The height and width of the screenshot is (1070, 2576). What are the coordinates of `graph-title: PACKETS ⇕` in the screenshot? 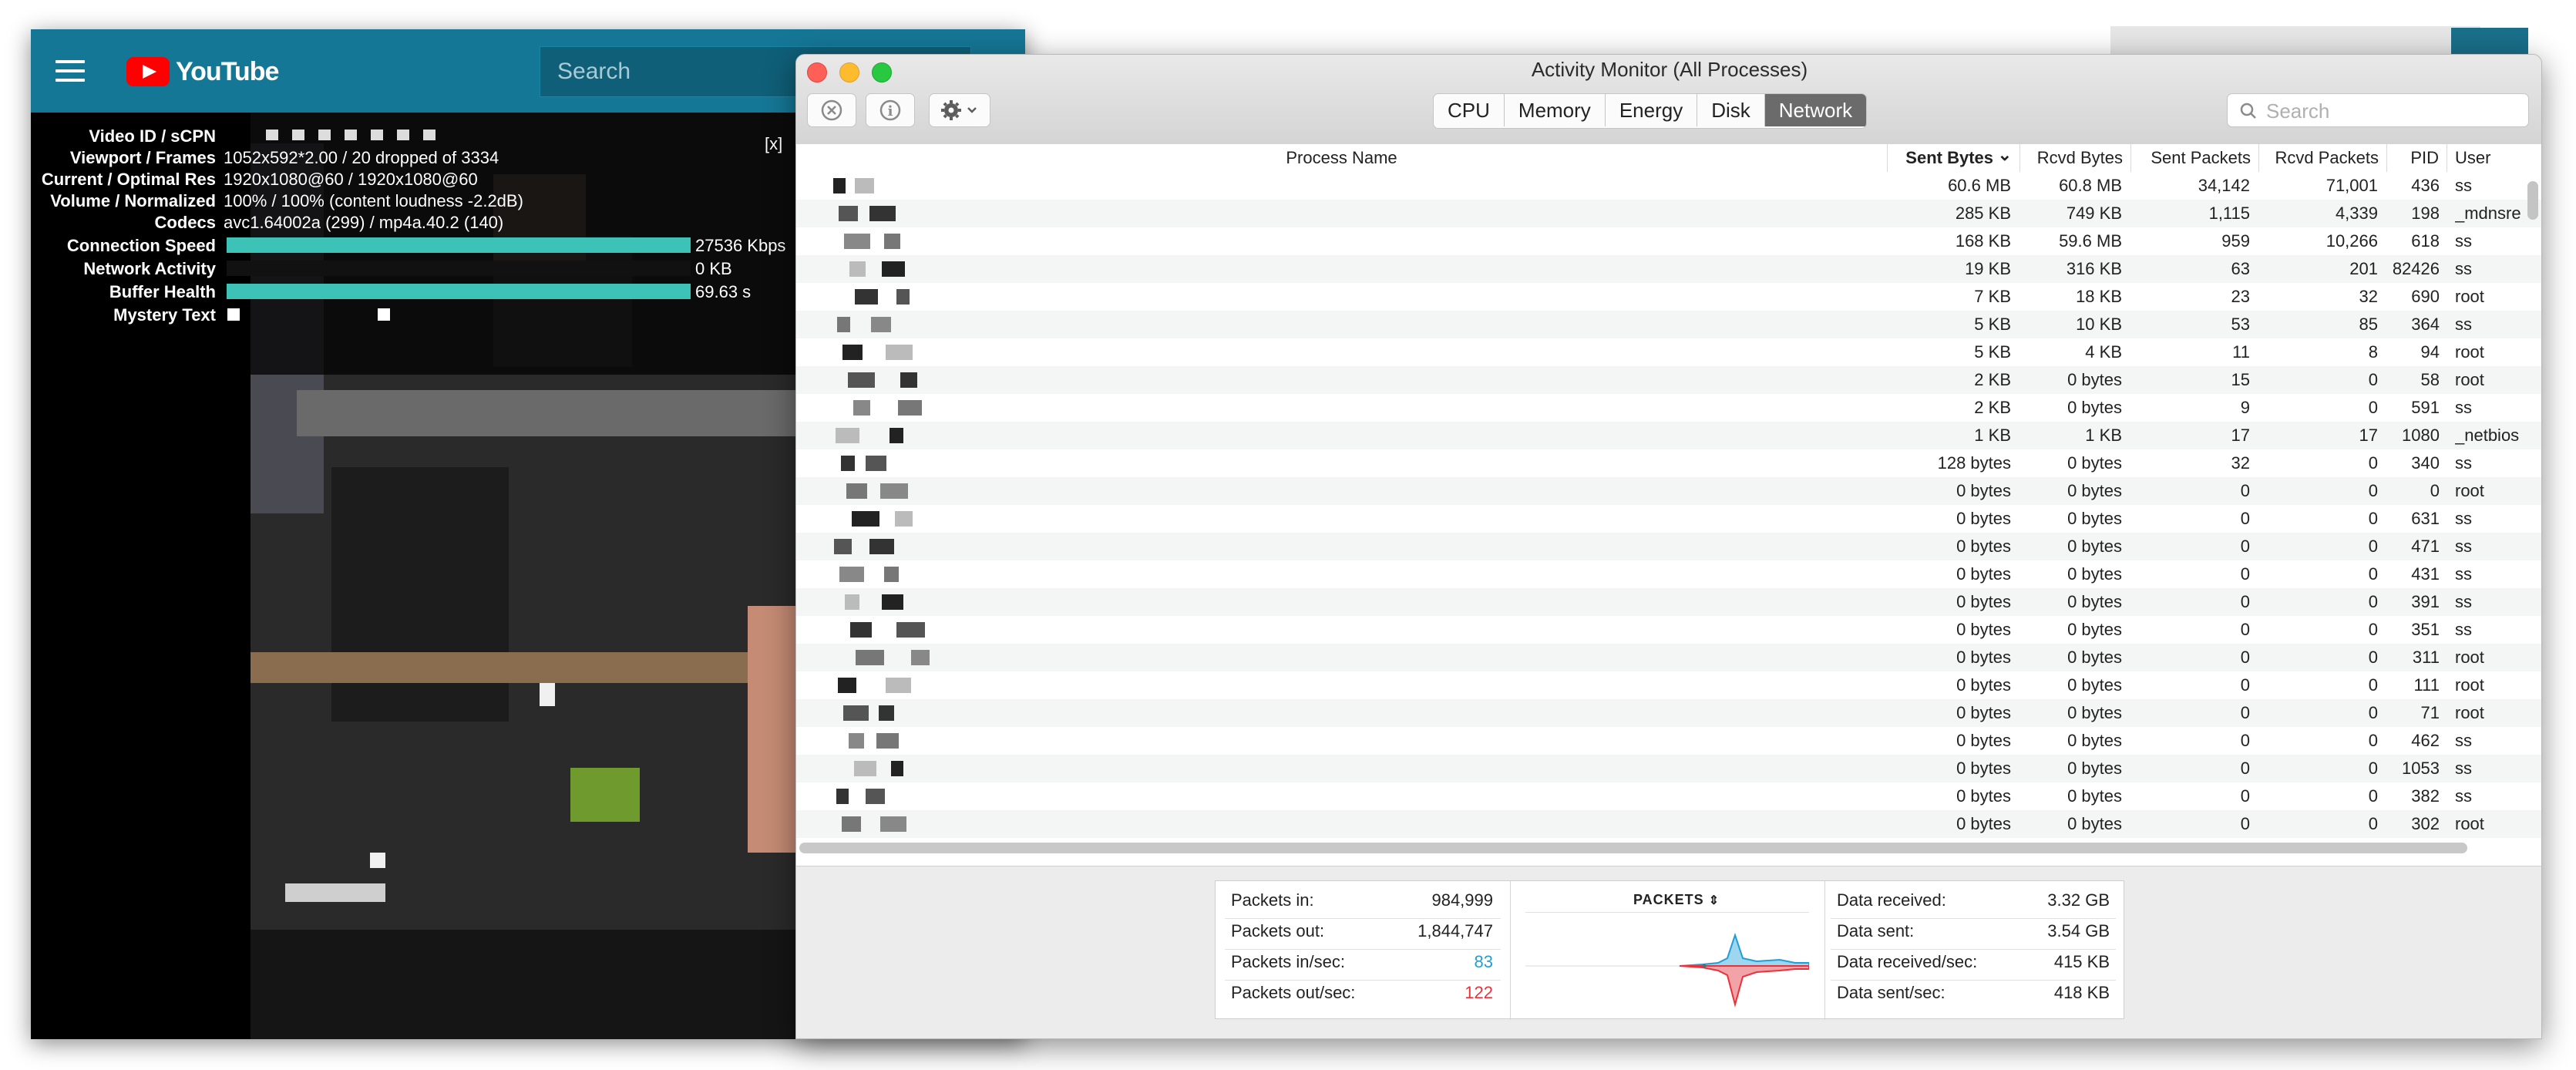 It's located at (1676, 900).